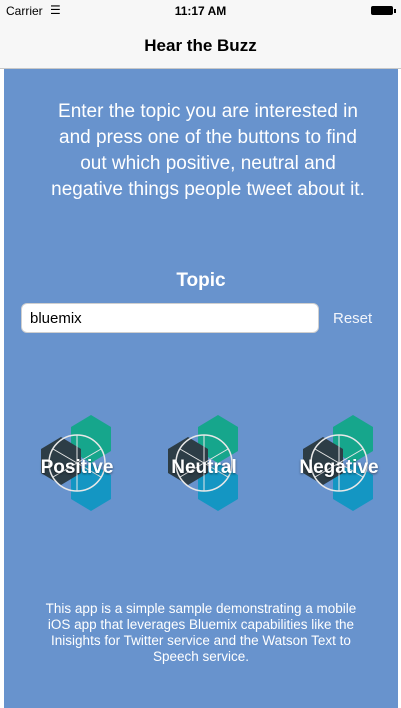 The height and width of the screenshot is (708, 401). I want to click on reset-button: Reset, so click(352, 318).